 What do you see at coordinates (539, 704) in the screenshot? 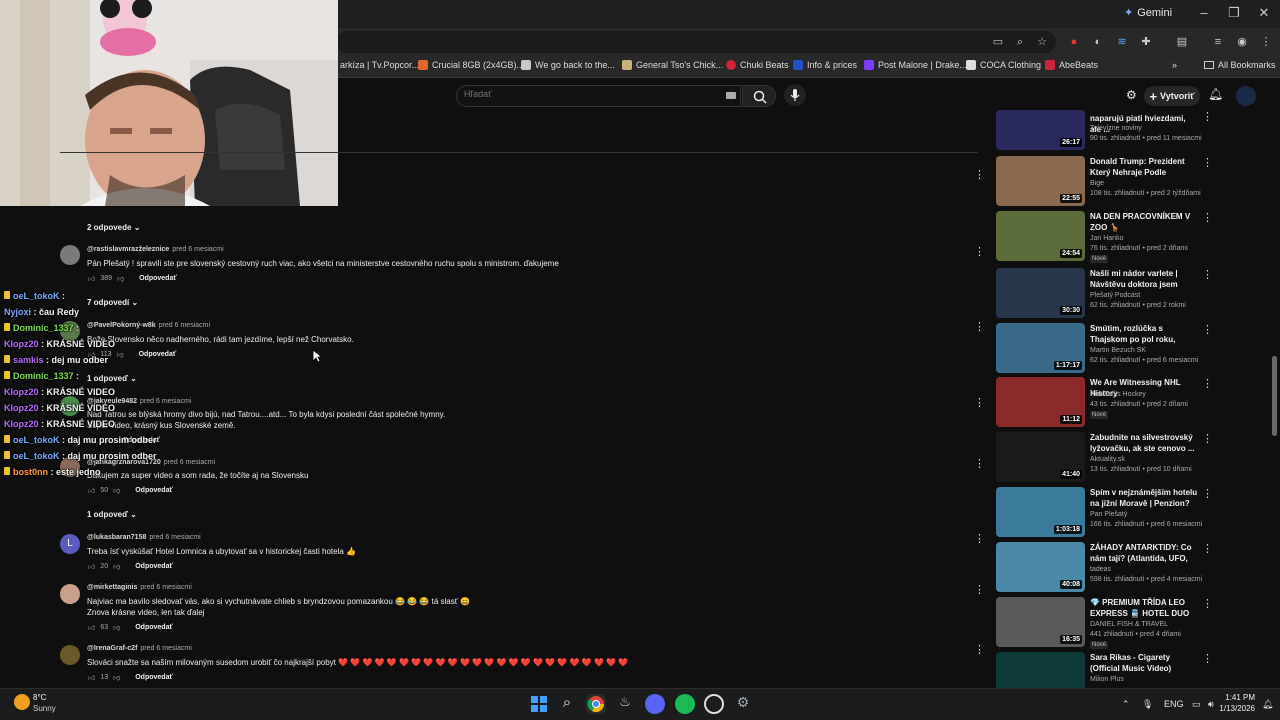
I see `start-icon` at bounding box center [539, 704].